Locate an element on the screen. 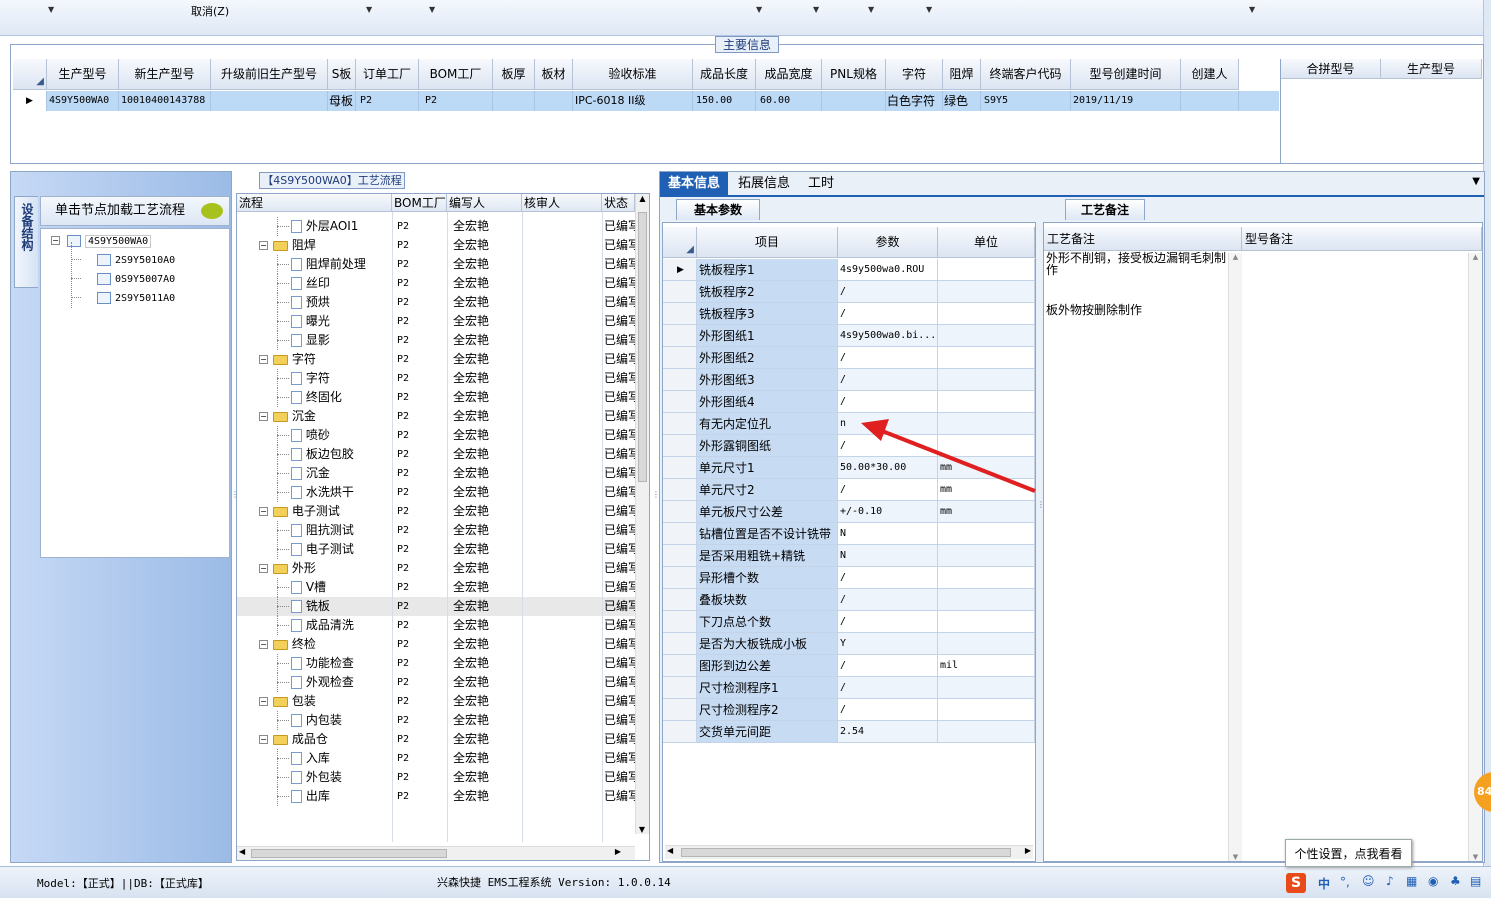 This screenshot has height=898, width=1491. tree-node: 4S9Y500WA0 is located at coordinates (109, 240).